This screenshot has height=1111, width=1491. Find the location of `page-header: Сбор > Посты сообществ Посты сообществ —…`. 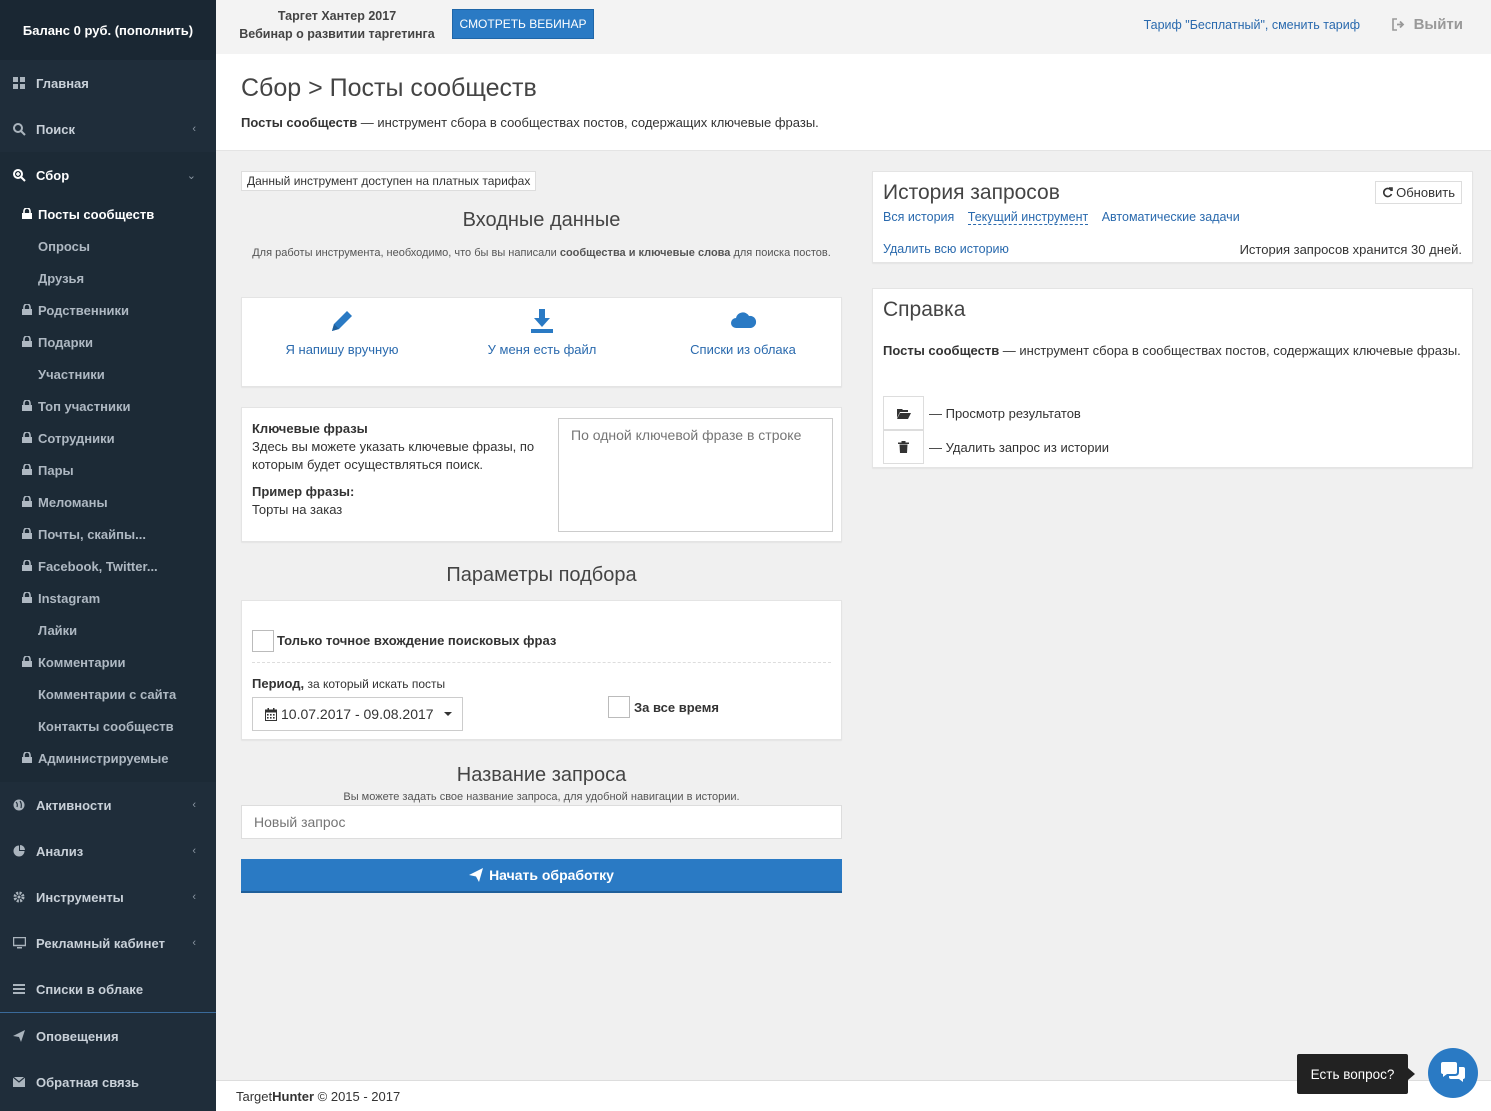

page-header: Сбор > Посты сообществ Посты сообществ —… is located at coordinates (853, 102).